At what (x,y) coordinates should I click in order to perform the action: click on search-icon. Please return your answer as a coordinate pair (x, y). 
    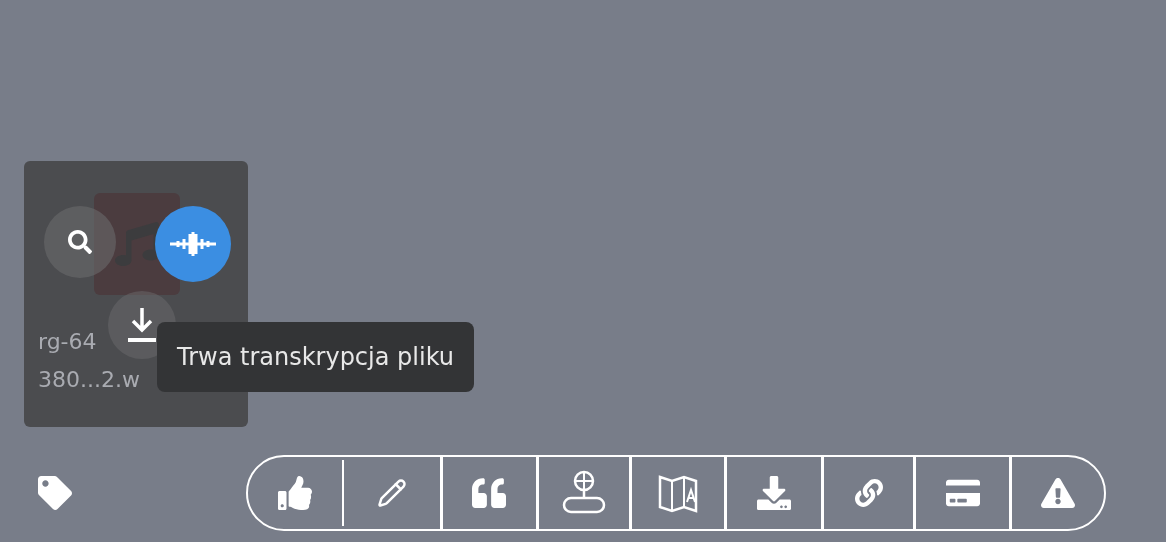
    Looking at the image, I should click on (80, 242).